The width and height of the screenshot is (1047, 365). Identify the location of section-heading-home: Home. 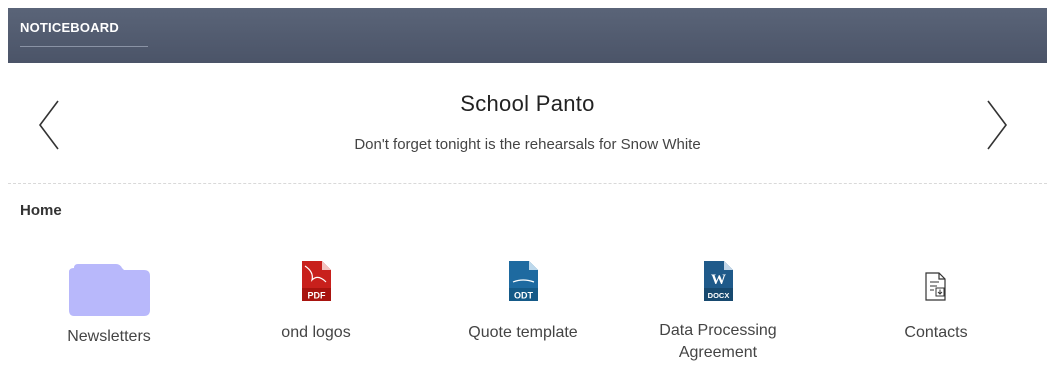
(41, 210).